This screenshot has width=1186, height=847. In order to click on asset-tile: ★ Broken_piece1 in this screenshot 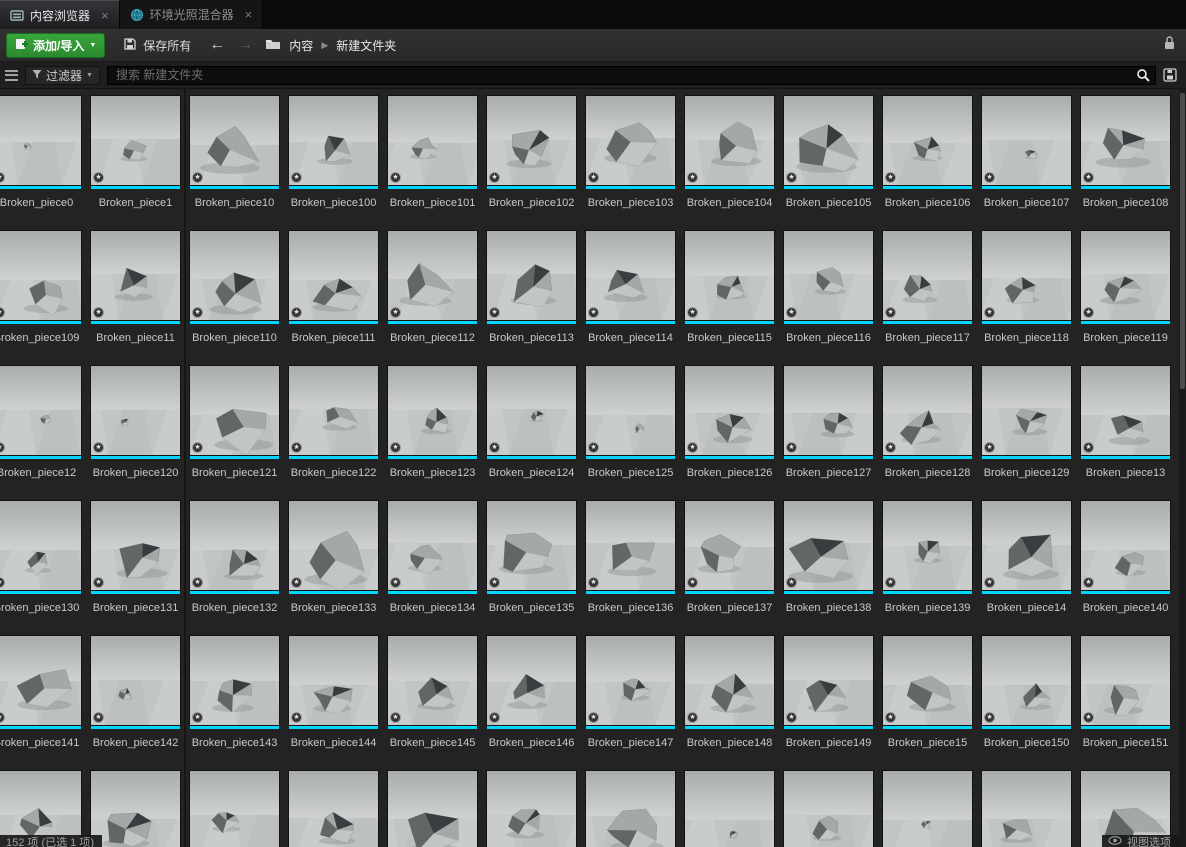, I will do `click(160, 163)`.